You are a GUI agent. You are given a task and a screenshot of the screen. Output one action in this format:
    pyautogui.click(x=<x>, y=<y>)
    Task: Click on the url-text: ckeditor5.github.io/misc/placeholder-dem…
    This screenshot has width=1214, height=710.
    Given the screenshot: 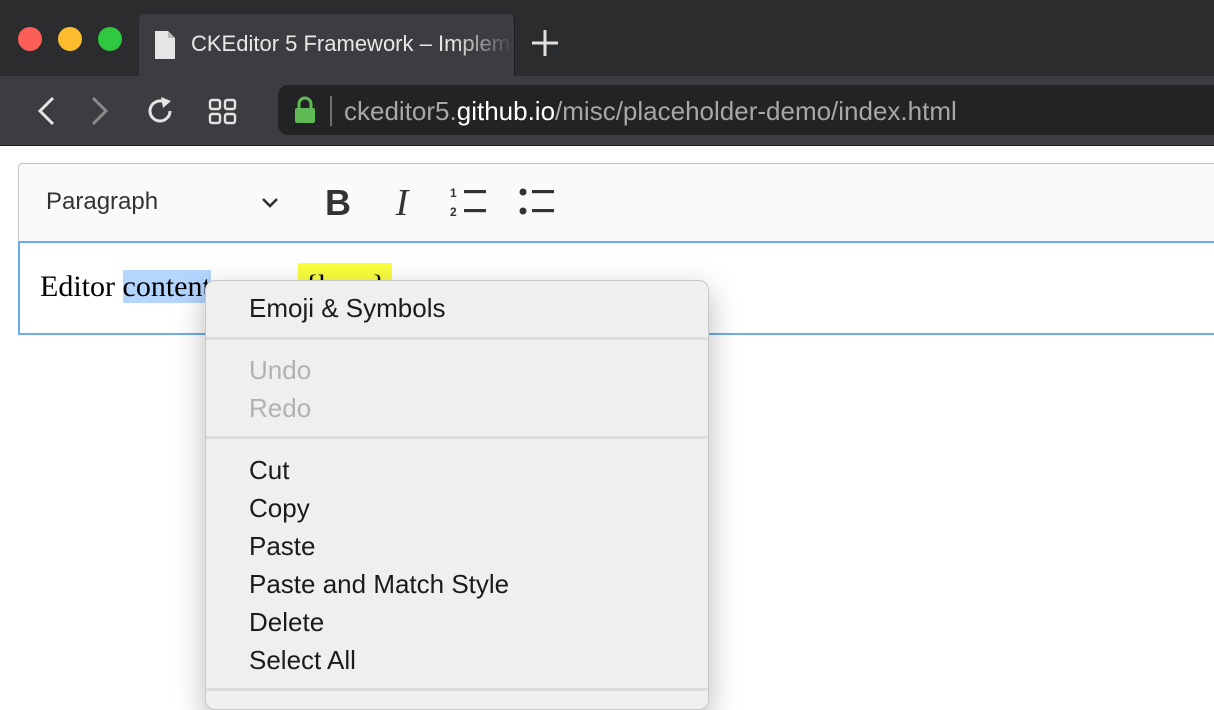 What is the action you would take?
    pyautogui.click(x=650, y=111)
    